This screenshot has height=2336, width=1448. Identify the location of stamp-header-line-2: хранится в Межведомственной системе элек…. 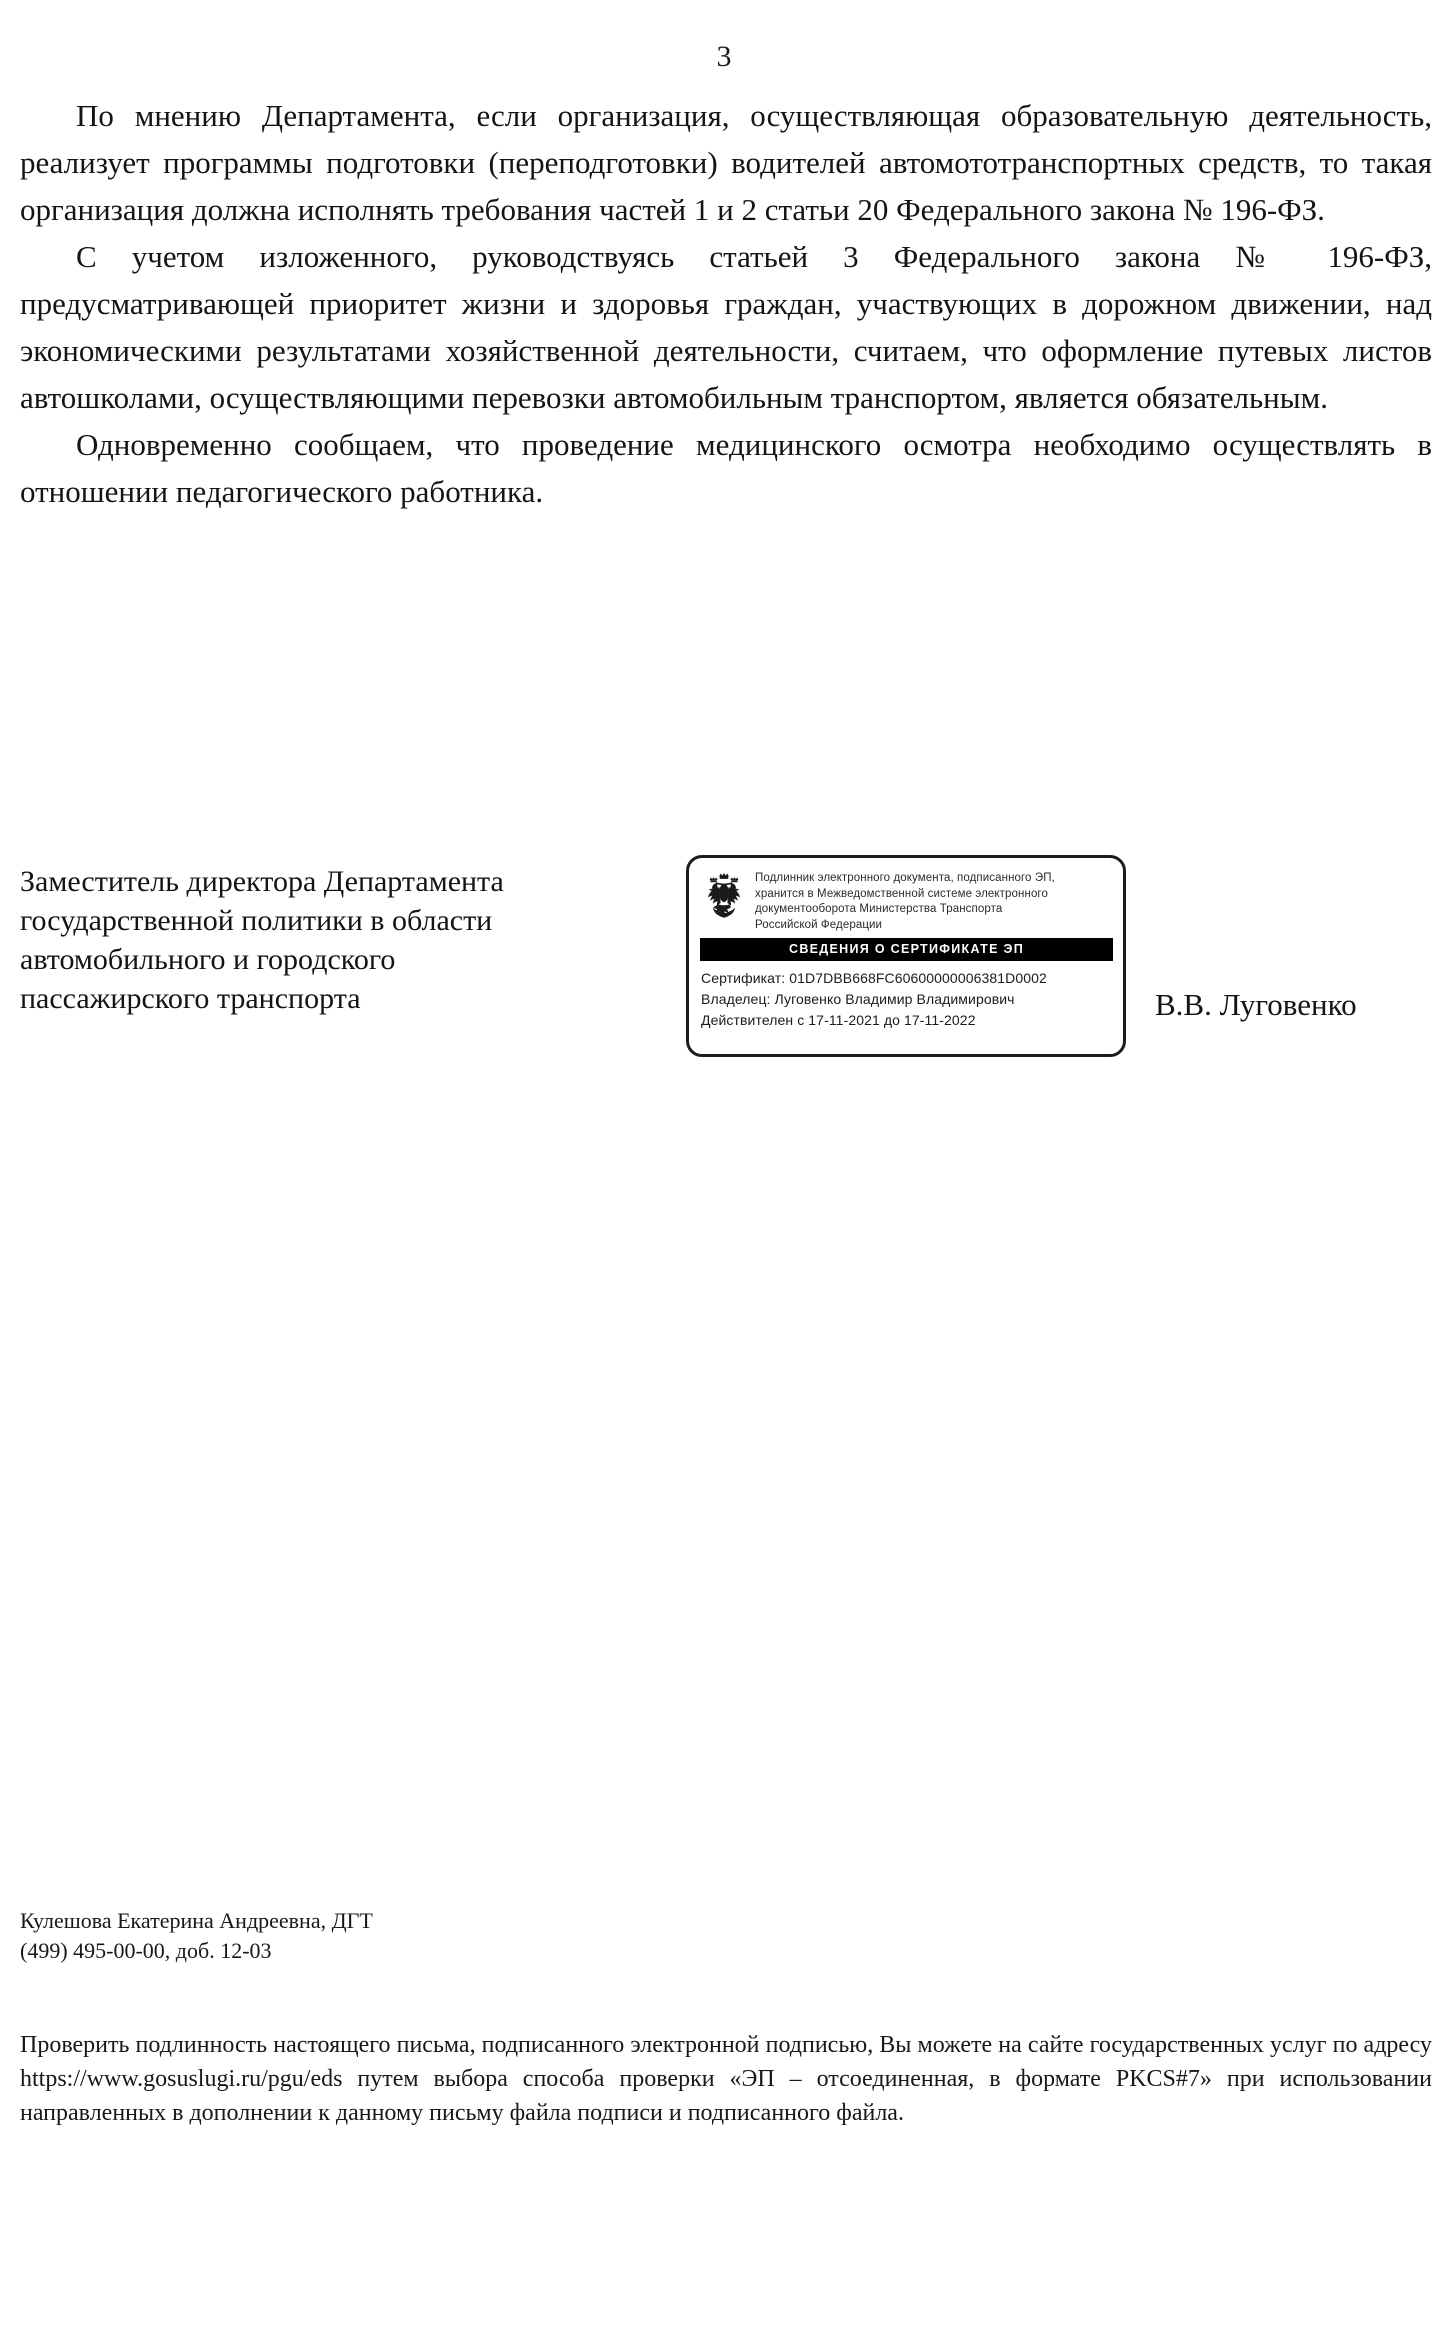
(901, 893).